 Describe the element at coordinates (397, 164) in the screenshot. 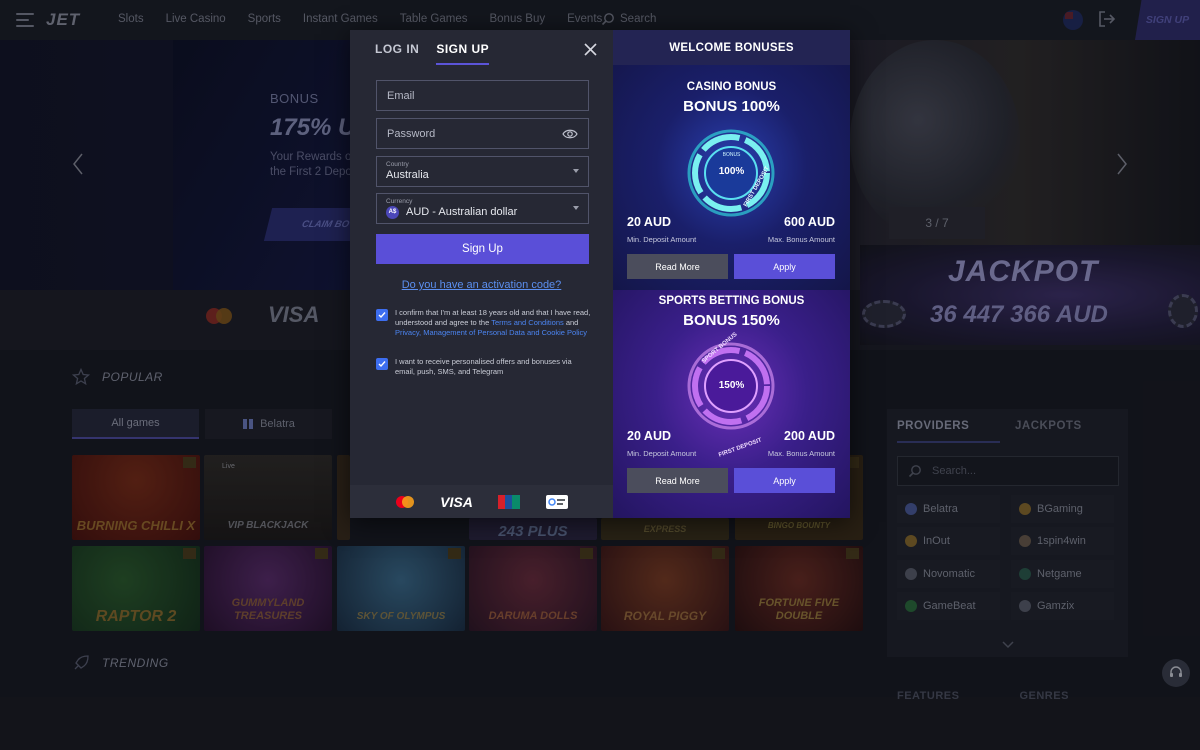

I see `country-label: Country` at that location.